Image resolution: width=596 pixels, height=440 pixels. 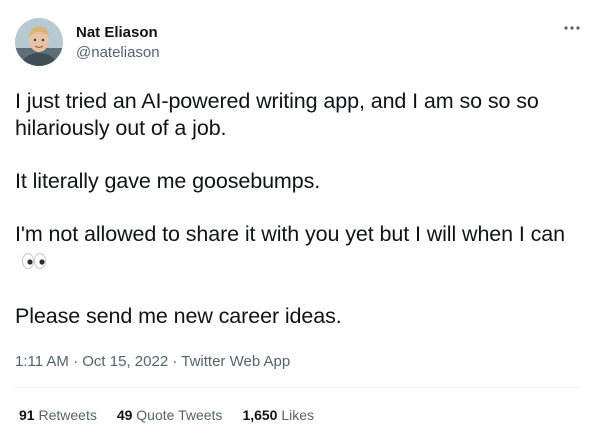 What do you see at coordinates (260, 415) in the screenshot?
I see `likes-count: 1,650` at bounding box center [260, 415].